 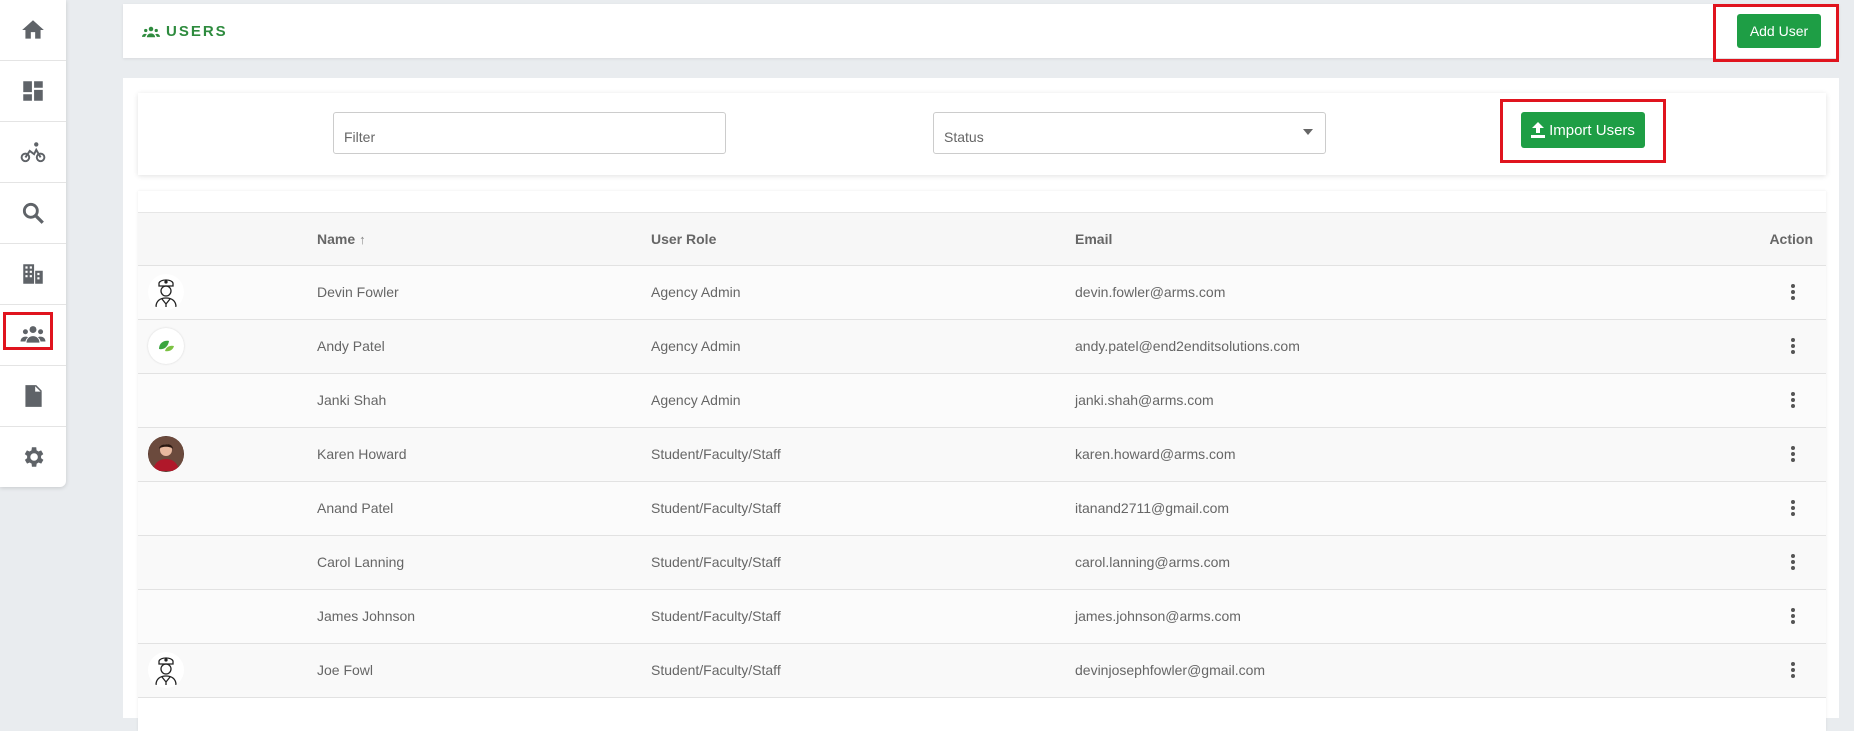 I want to click on sidebar, so click(x=33, y=243).